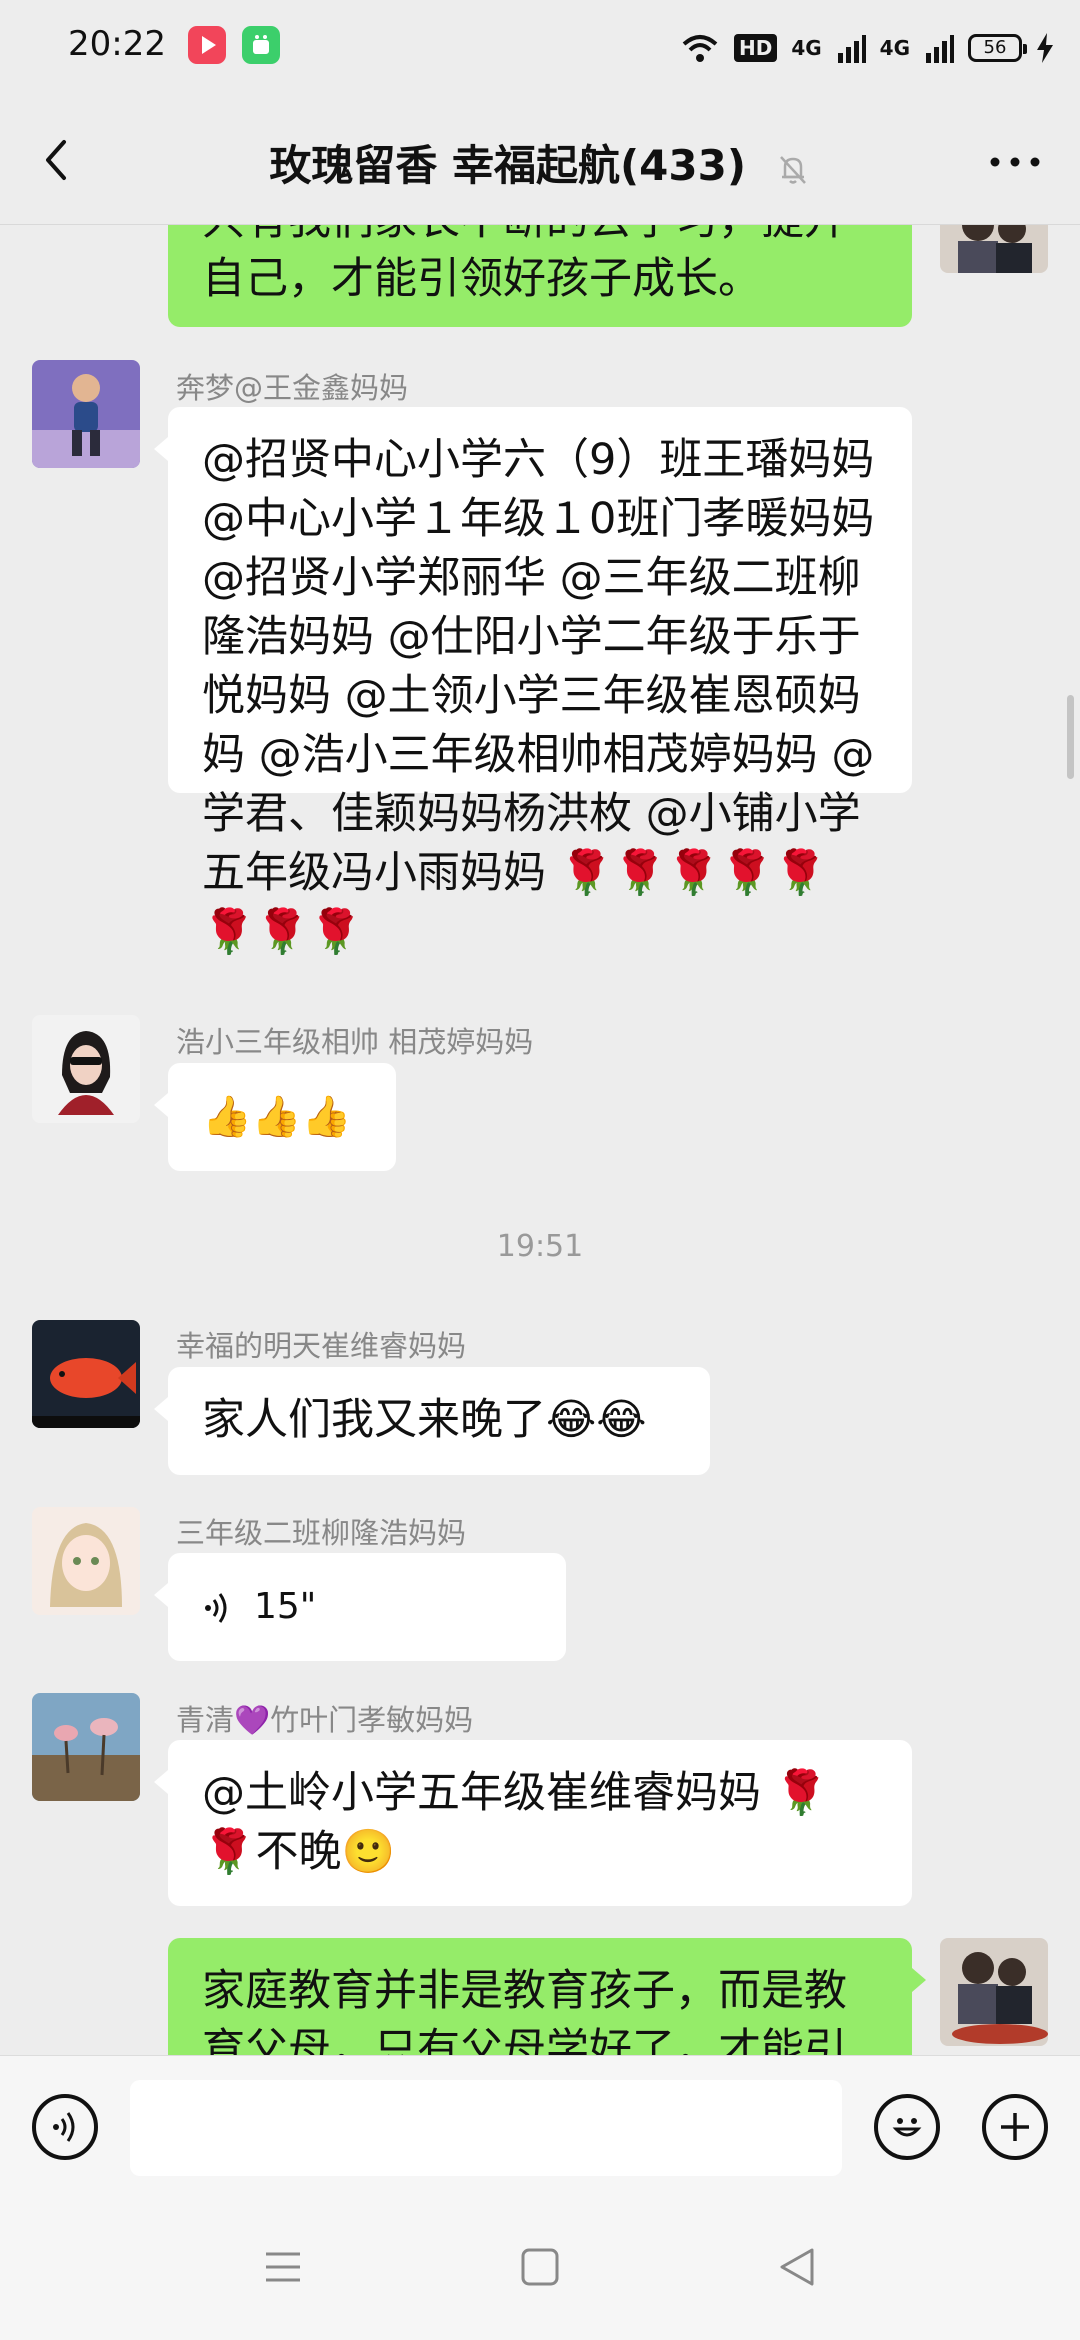 The width and height of the screenshot is (1080, 2340). I want to click on sender-name: 青清💜竹叶门孝敏妈妈, so click(325, 1720).